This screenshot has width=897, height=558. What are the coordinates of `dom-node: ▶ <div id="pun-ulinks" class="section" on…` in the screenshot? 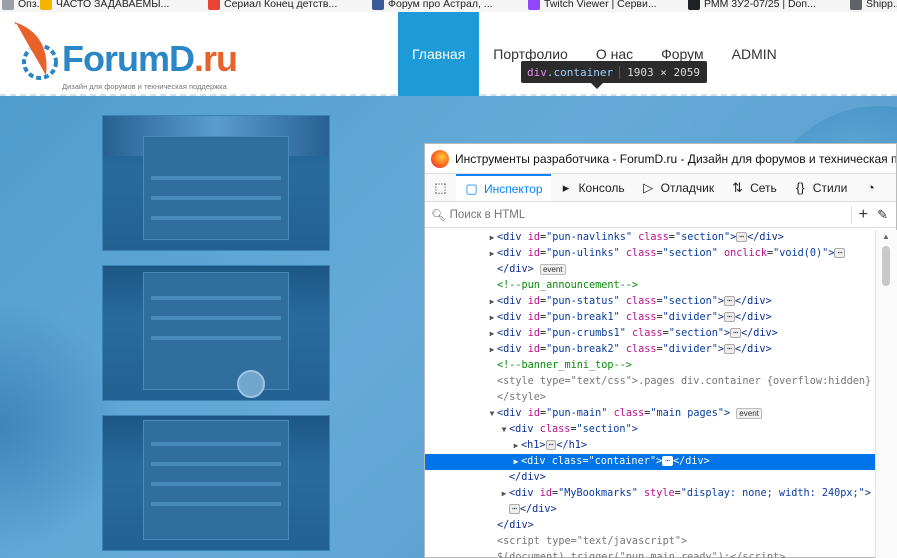 It's located at (650, 254).